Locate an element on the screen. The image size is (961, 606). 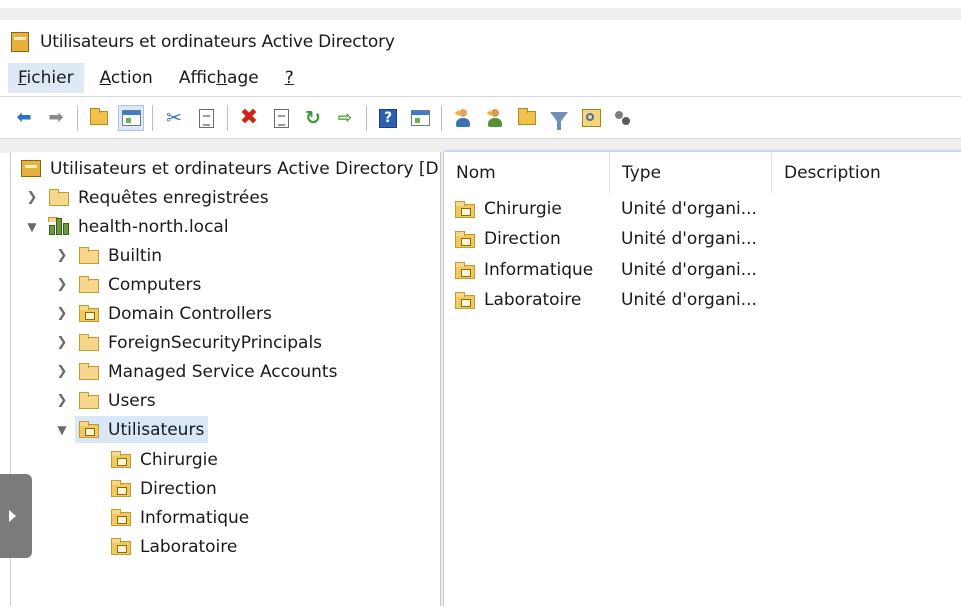
find-icon is located at coordinates (591, 118).